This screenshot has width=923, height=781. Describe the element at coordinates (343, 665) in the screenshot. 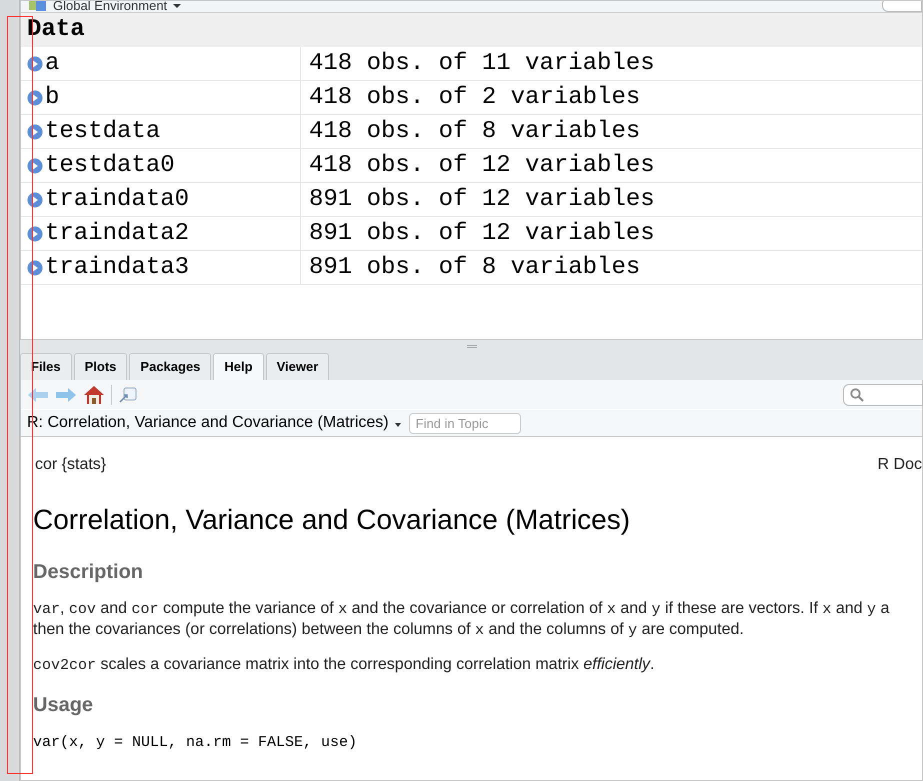

I see `help-paragraph: cov2cor scales a covariance matrix into the corresponding correlation matrix efficiently.` at that location.